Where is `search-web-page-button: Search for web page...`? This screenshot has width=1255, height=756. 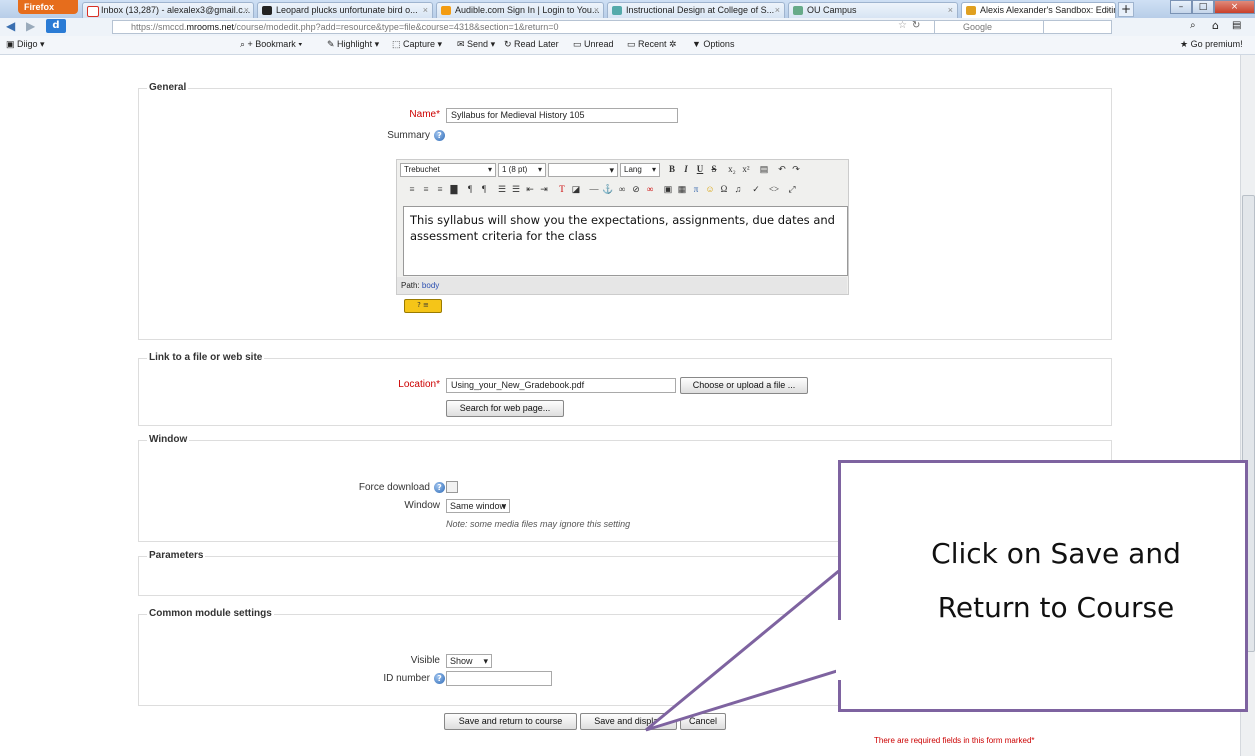 search-web-page-button: Search for web page... is located at coordinates (505, 408).